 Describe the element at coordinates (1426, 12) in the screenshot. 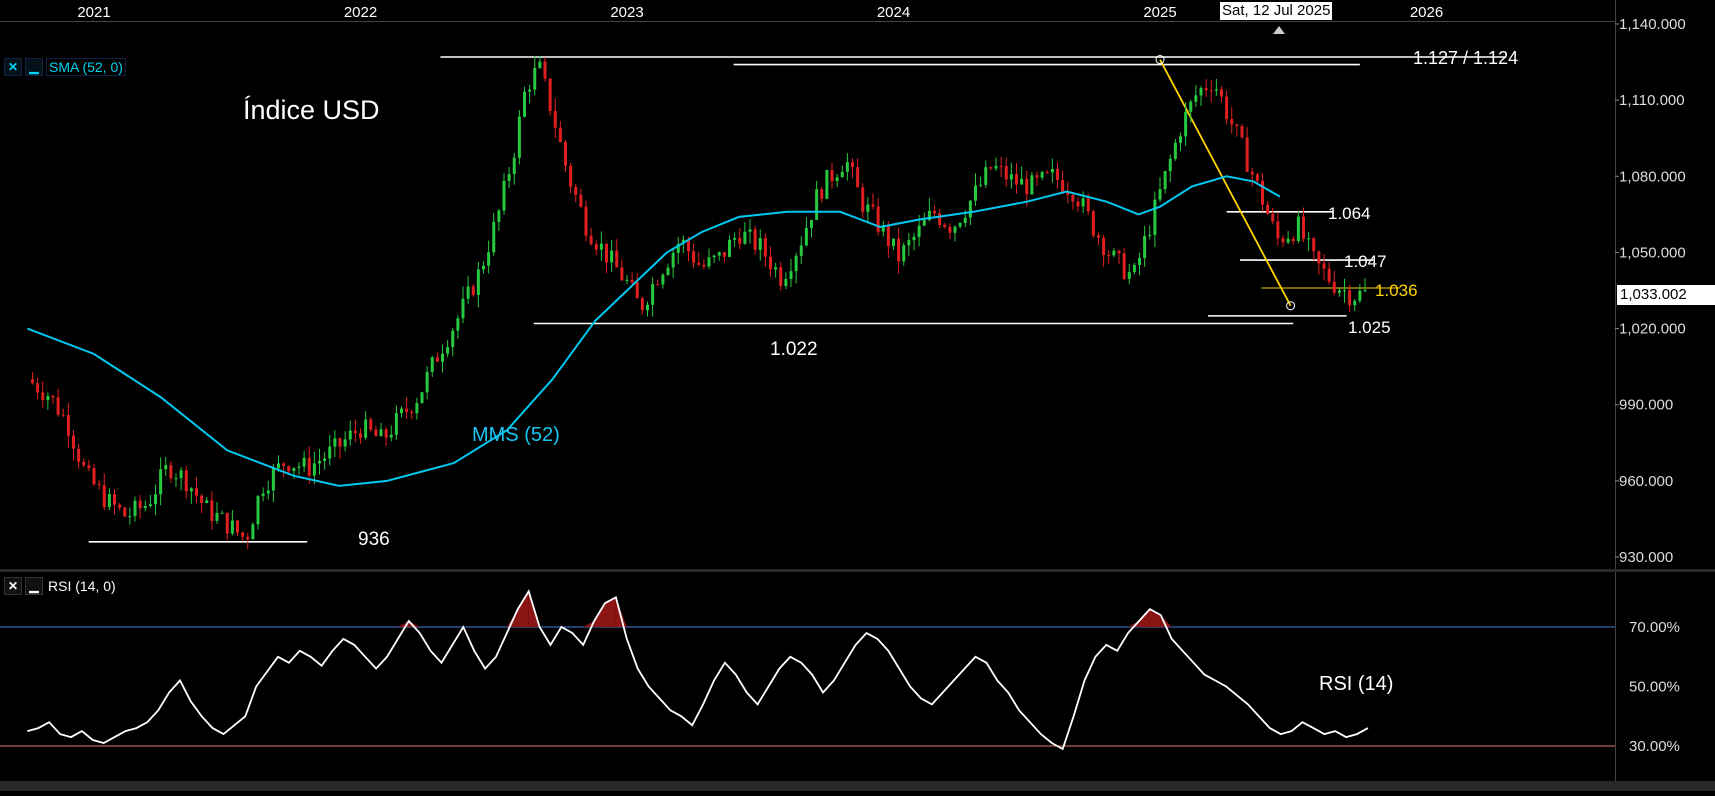

I see `x-tick-label: 2026` at that location.